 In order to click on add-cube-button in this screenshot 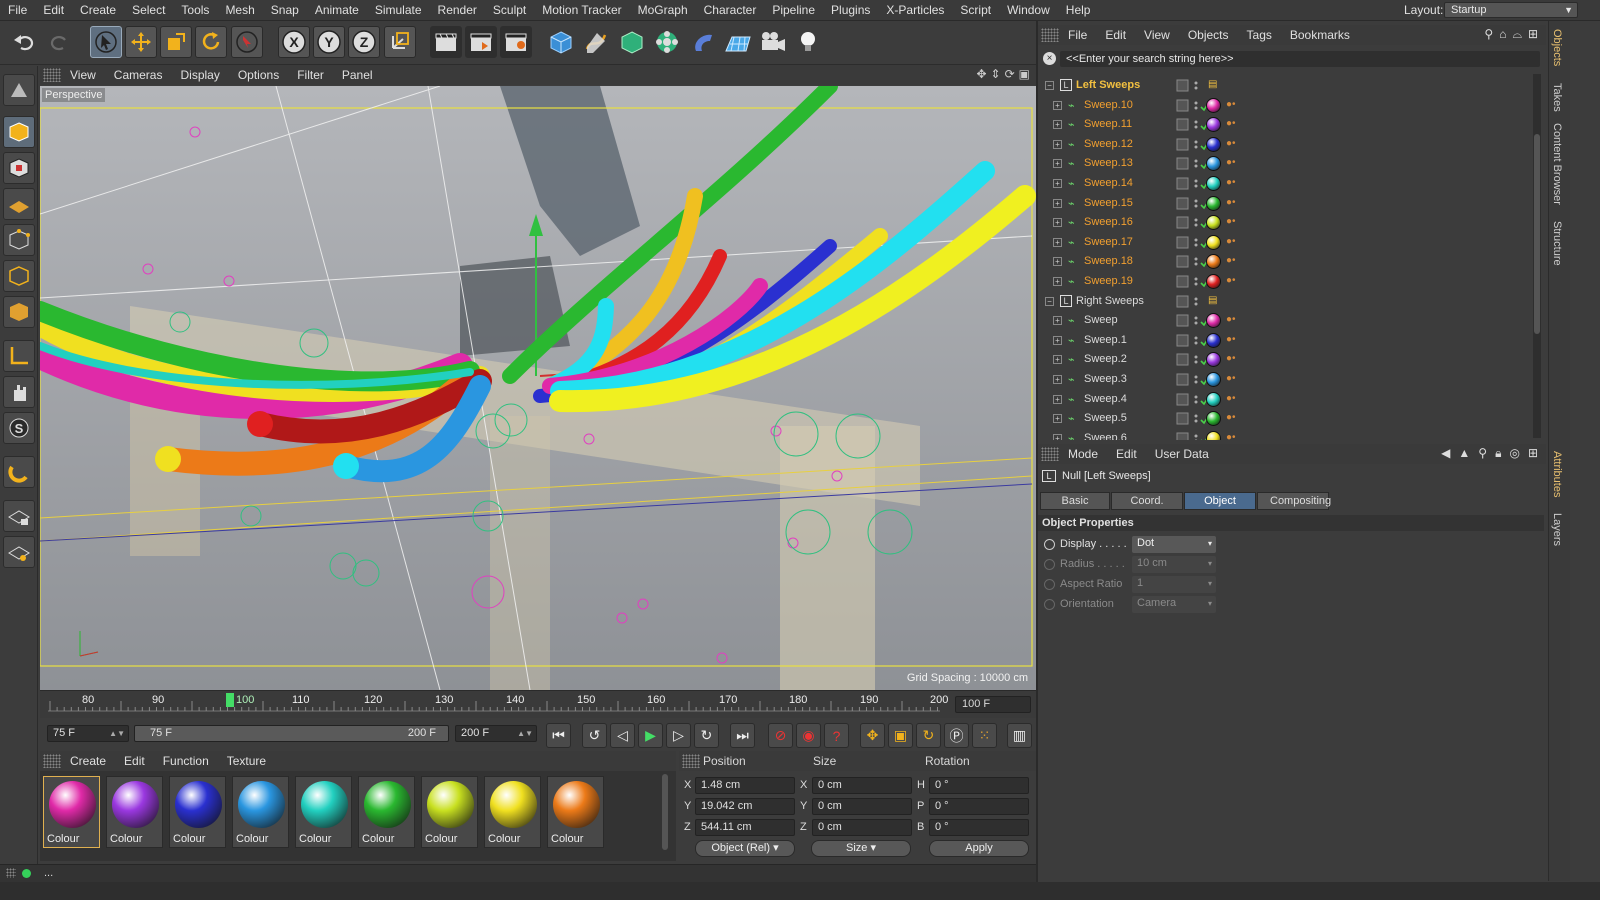, I will do `click(561, 42)`.